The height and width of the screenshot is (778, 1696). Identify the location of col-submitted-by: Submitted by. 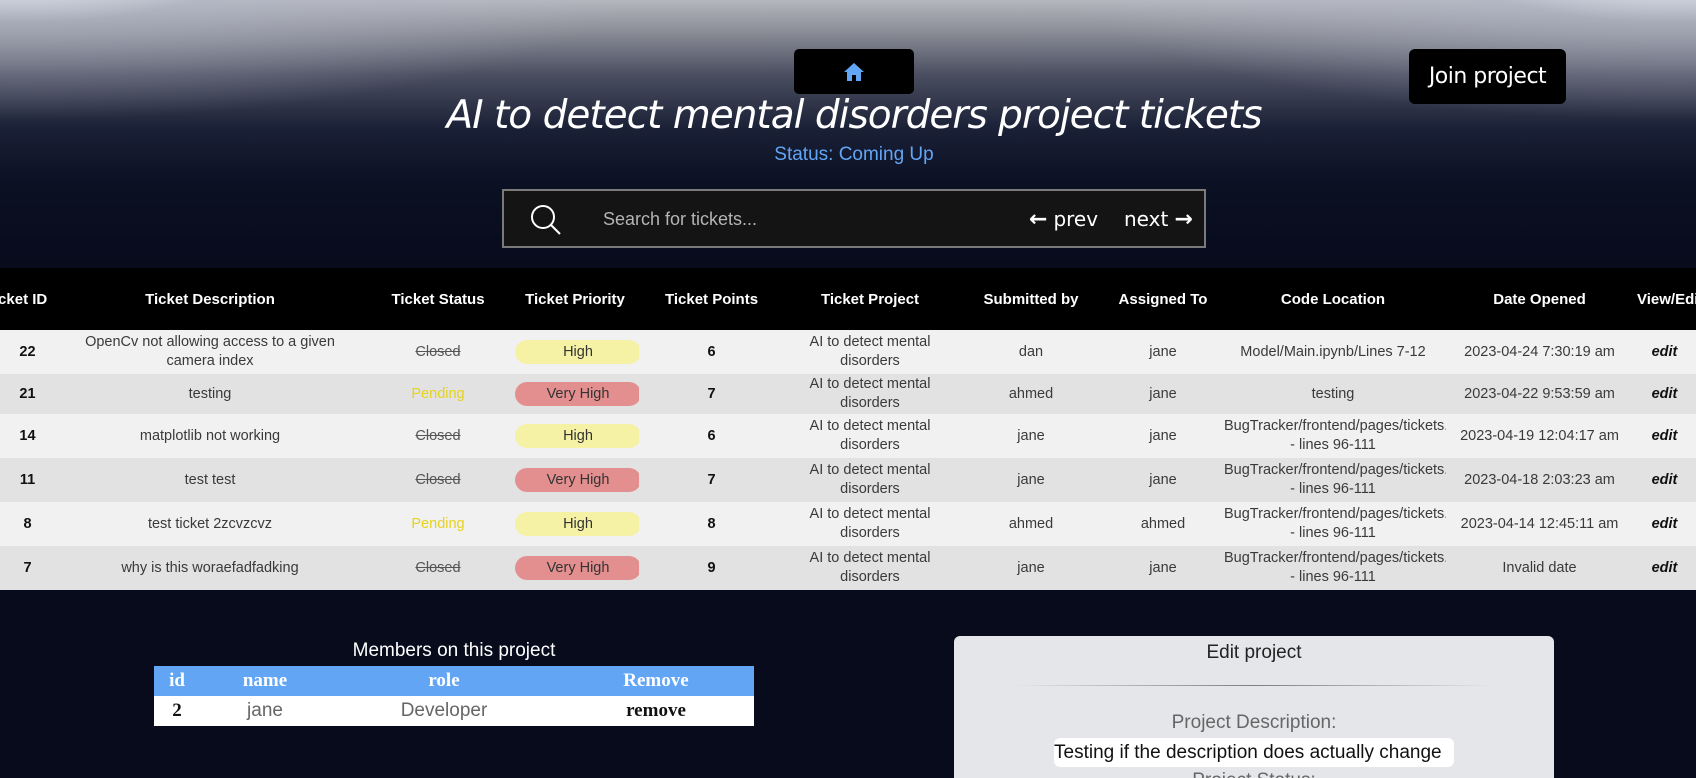
(1031, 299).